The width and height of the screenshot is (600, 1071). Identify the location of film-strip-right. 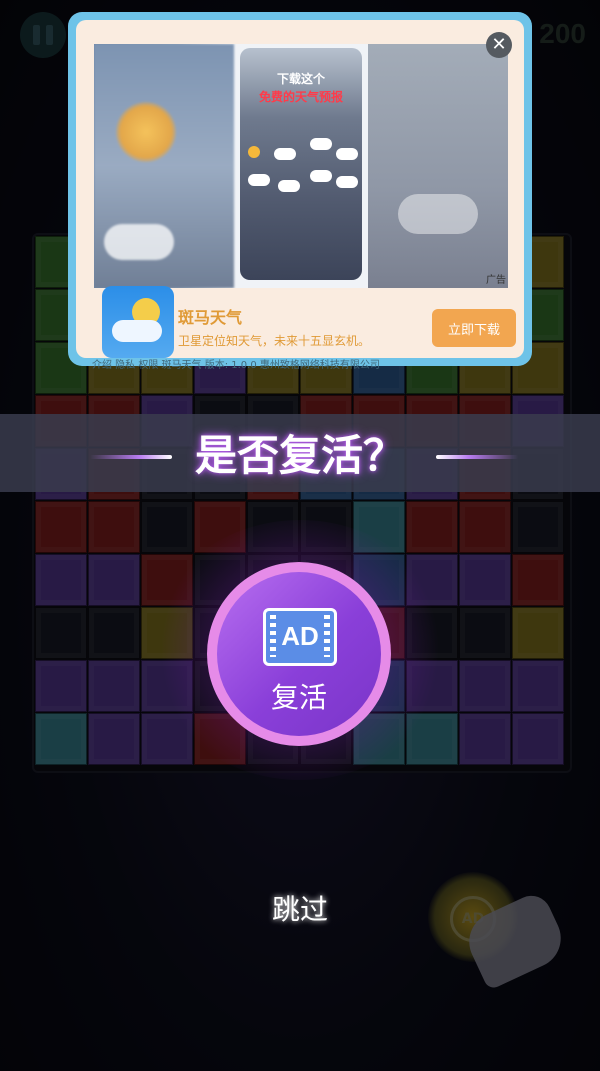
(327, 636).